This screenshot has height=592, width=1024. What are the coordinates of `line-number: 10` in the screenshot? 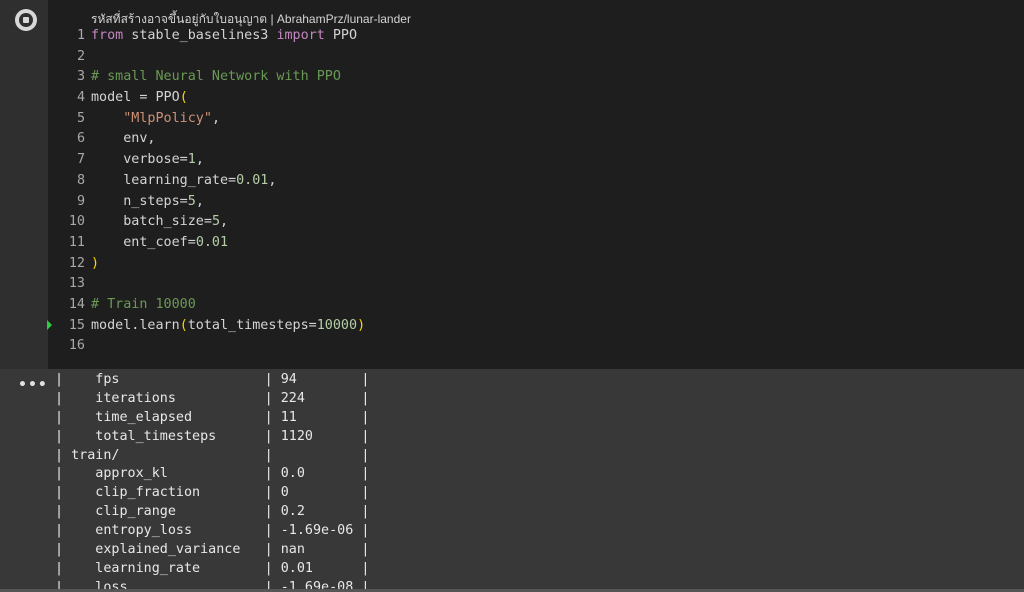 It's located at (76, 222).